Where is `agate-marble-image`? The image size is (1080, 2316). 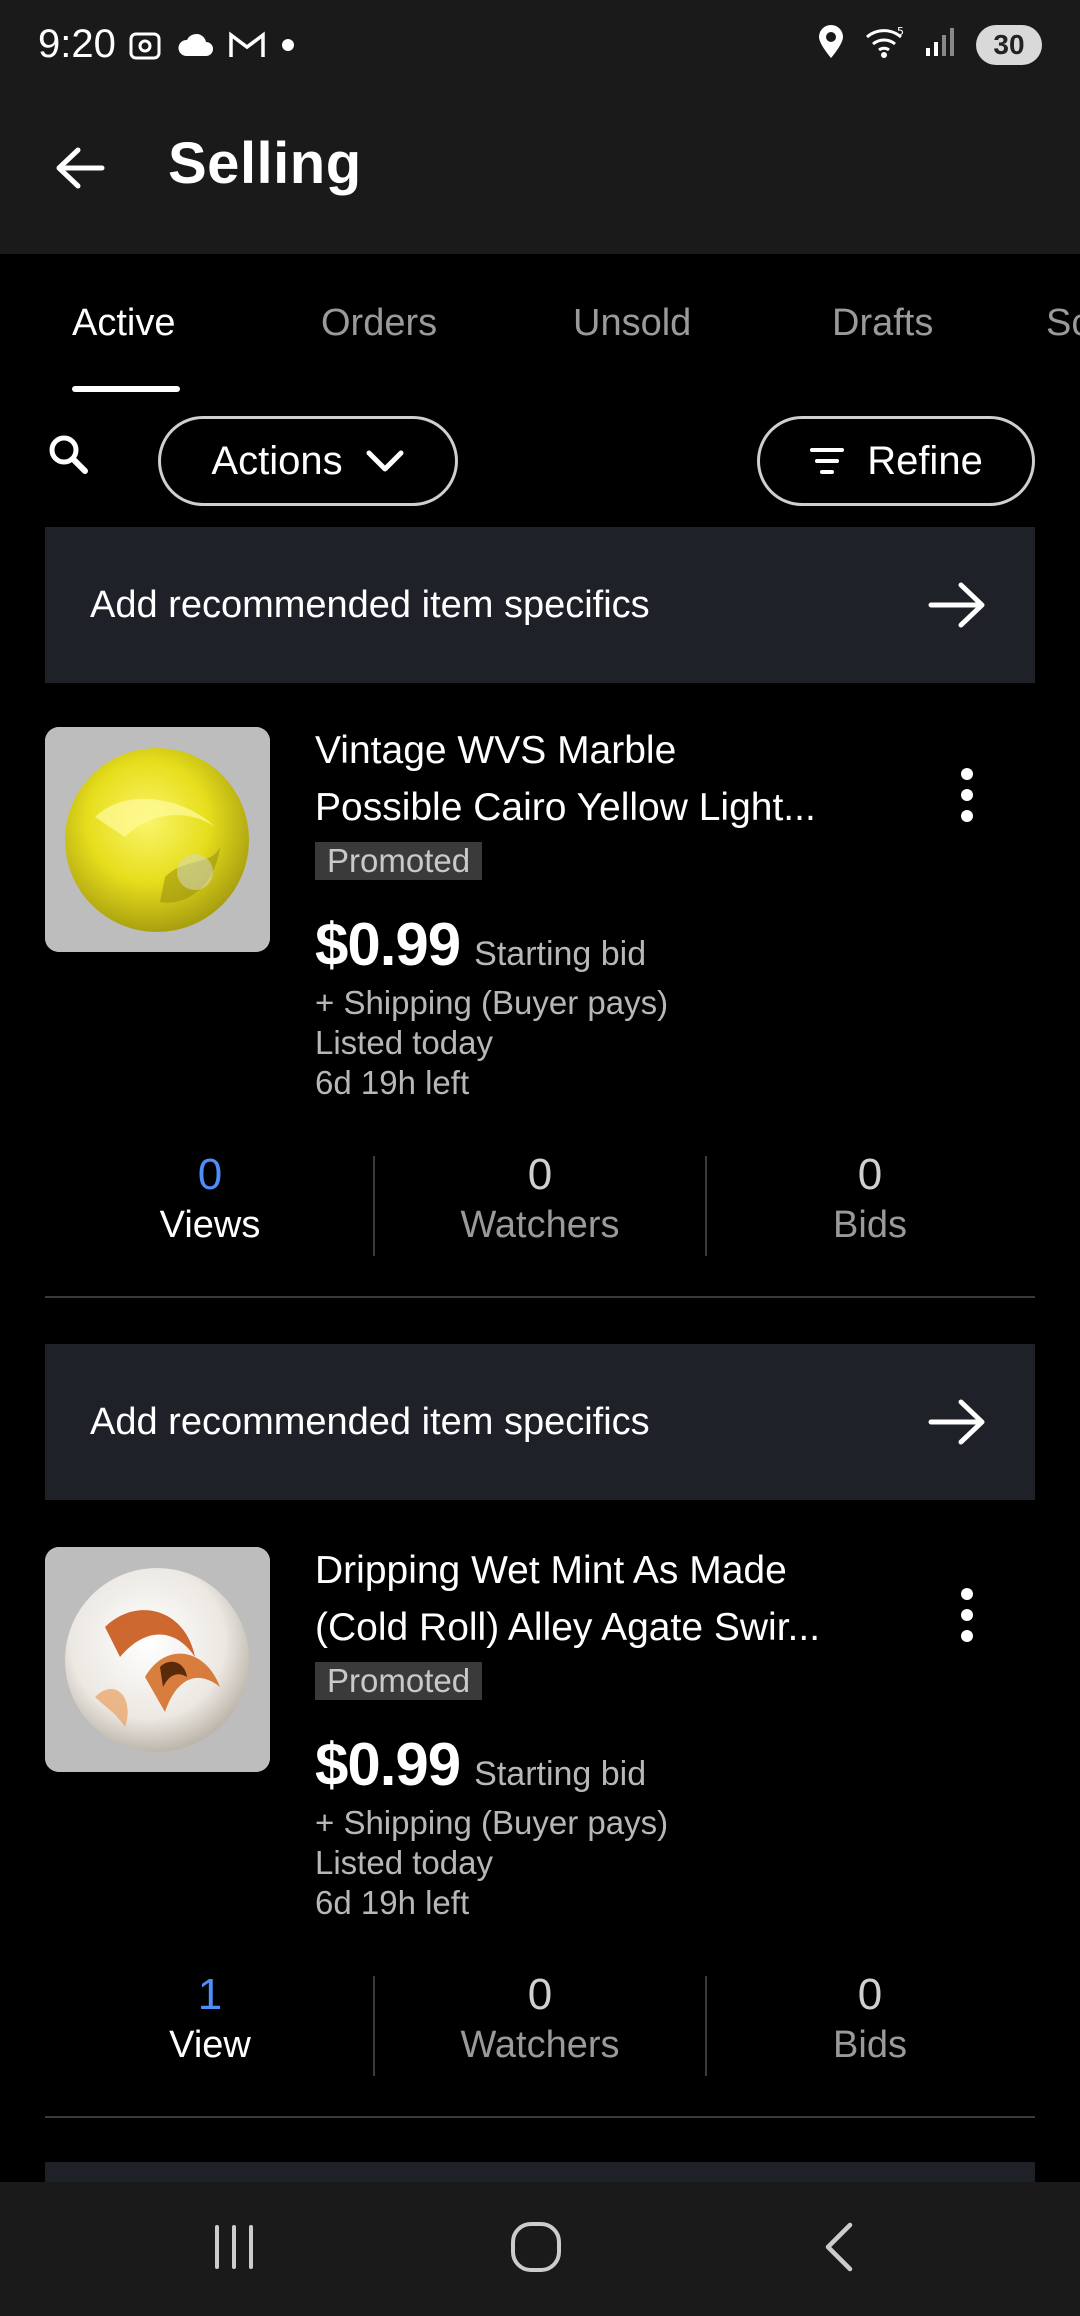 agate-marble-image is located at coordinates (157, 1659).